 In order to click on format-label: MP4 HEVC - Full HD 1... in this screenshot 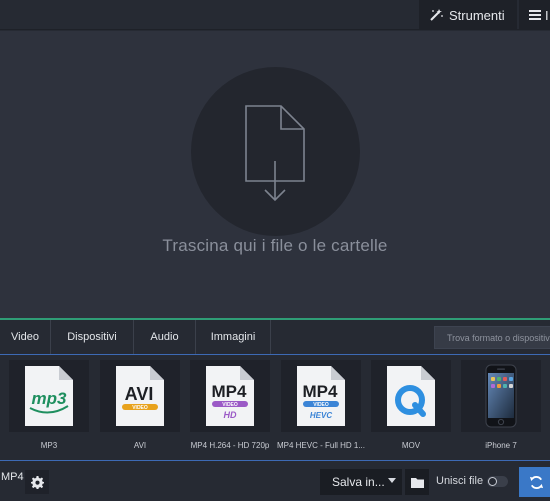, I will do `click(320, 445)`.